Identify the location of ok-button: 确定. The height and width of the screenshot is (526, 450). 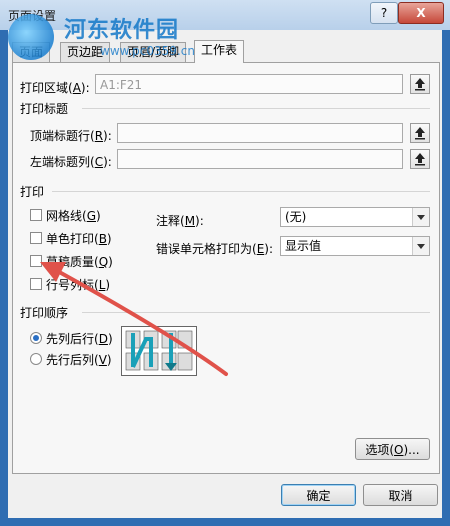
(318, 495).